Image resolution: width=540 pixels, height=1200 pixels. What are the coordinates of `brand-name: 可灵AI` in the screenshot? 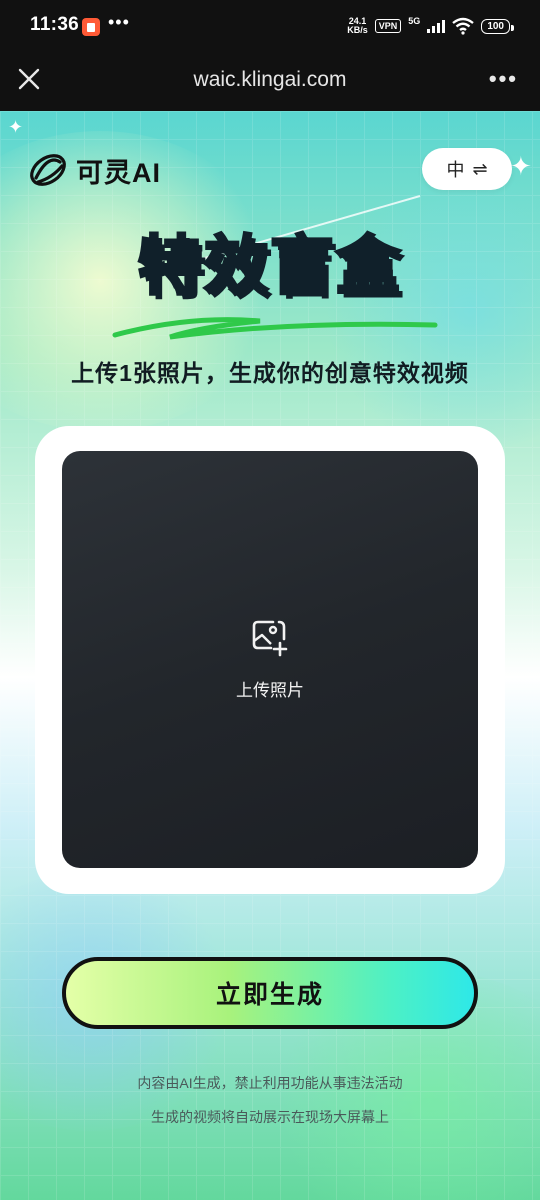 It's located at (118, 172).